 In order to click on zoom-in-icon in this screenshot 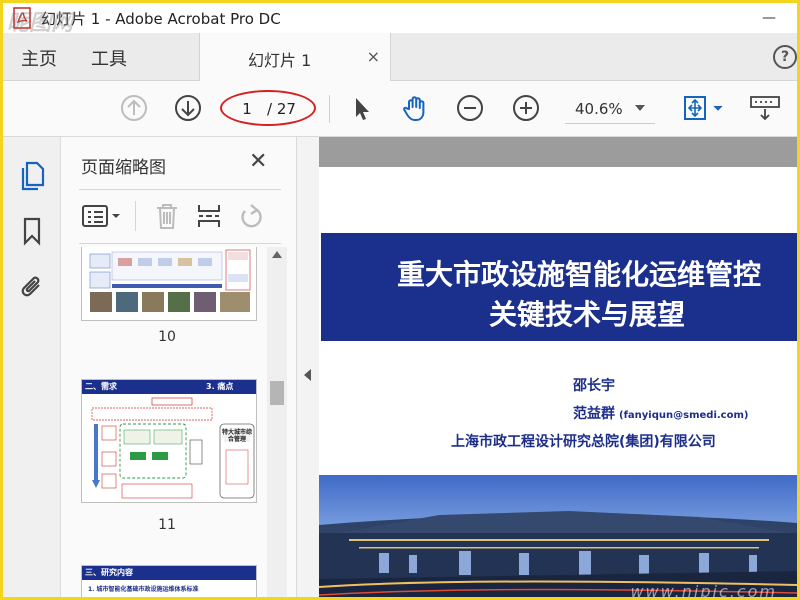, I will do `click(526, 108)`.